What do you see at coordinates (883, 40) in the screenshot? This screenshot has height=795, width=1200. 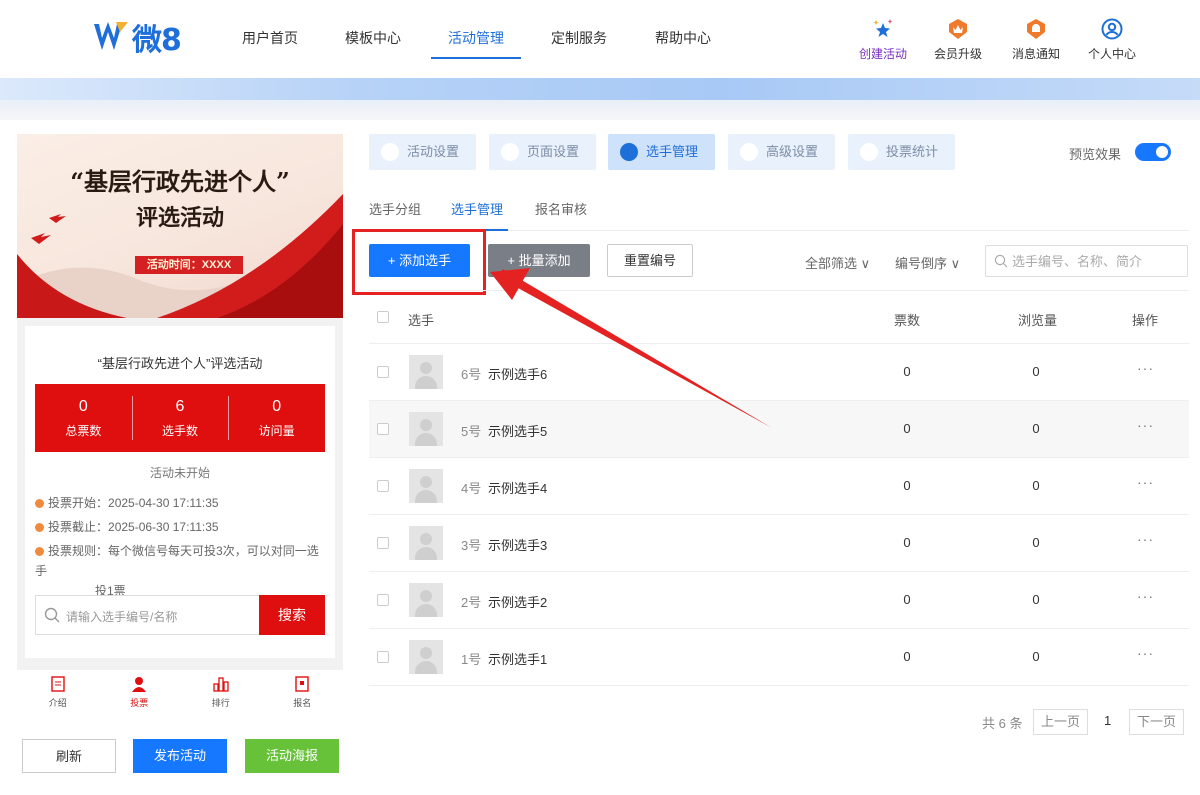 I see `create-activity-button: 创建活动` at bounding box center [883, 40].